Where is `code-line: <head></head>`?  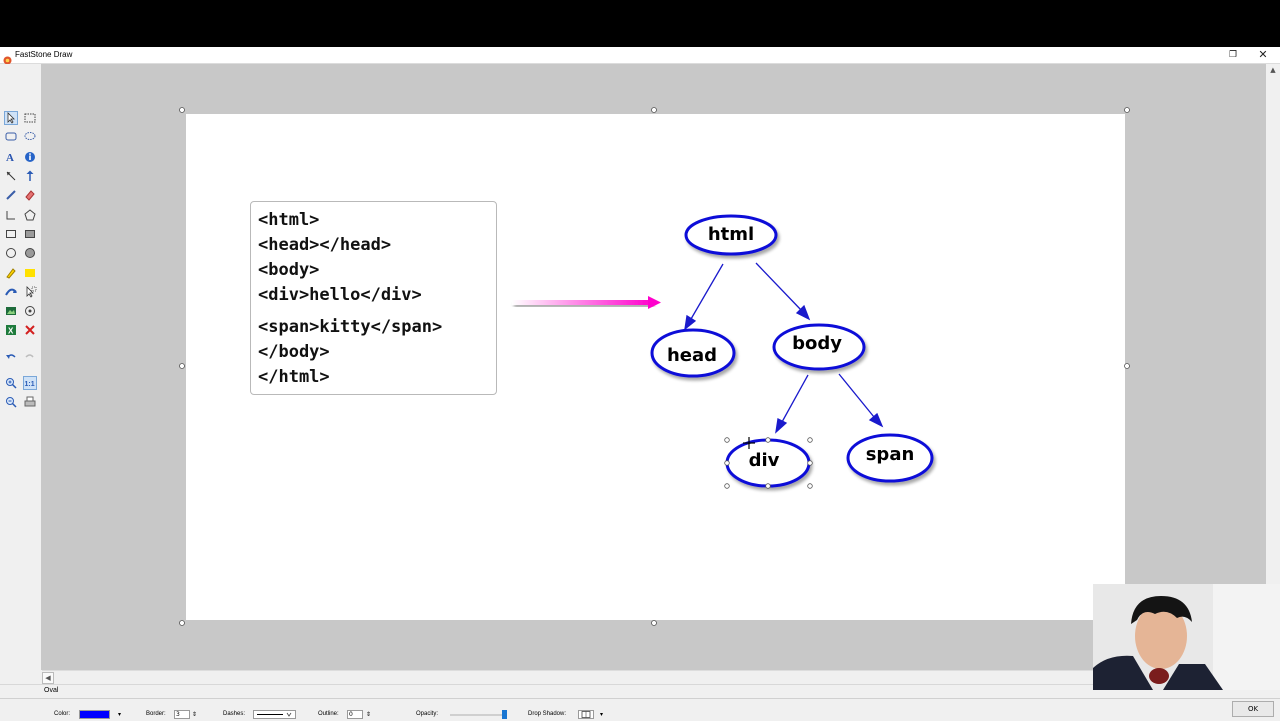 code-line: <head></head> is located at coordinates (325, 245).